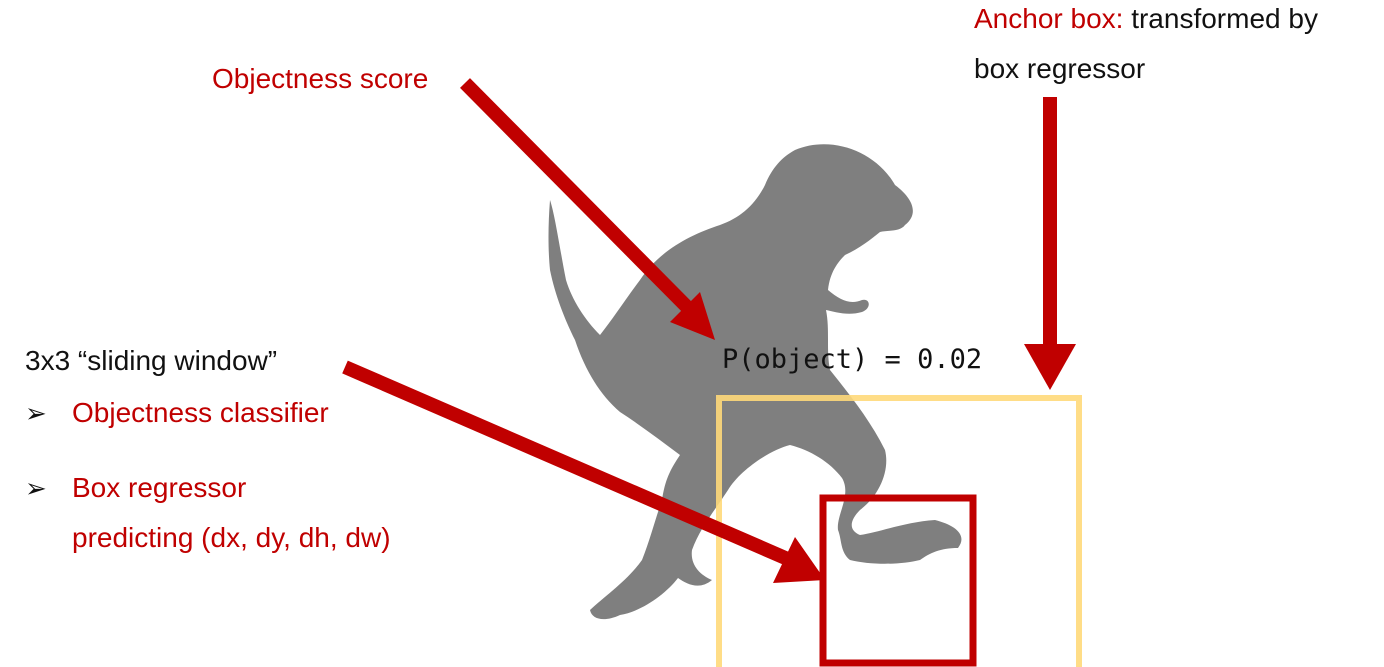  What do you see at coordinates (200, 412) in the screenshot?
I see `objectness-classifier-label: Objectness classifier` at bounding box center [200, 412].